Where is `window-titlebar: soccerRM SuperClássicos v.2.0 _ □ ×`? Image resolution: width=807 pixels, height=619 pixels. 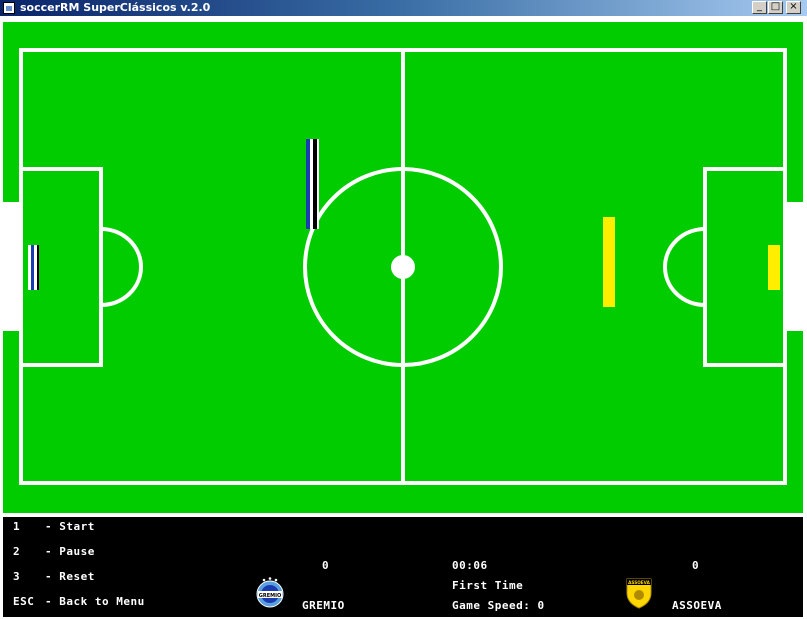
window-titlebar: soccerRM SuperClássicos v.2.0 _ □ × is located at coordinates (403, 8).